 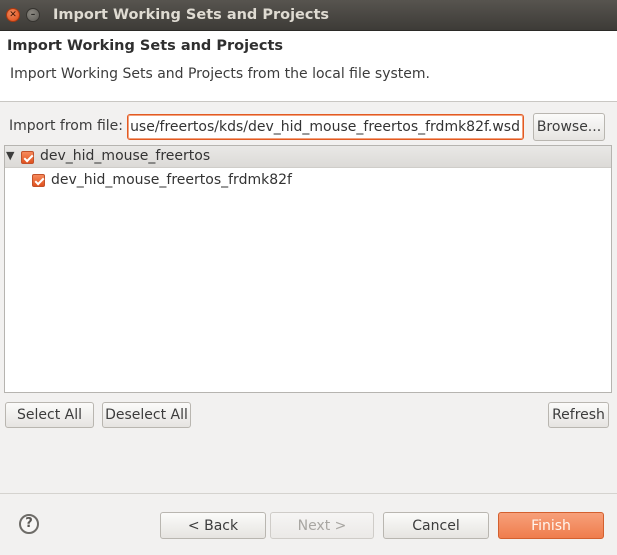 I want to click on deselect-all-button: Deselect All, so click(x=146, y=415).